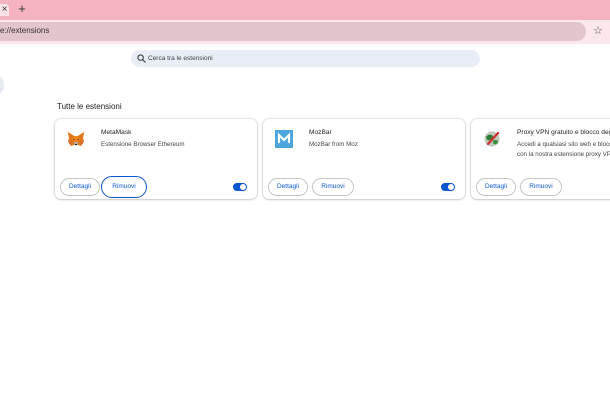  I want to click on search-icon, so click(141, 58).